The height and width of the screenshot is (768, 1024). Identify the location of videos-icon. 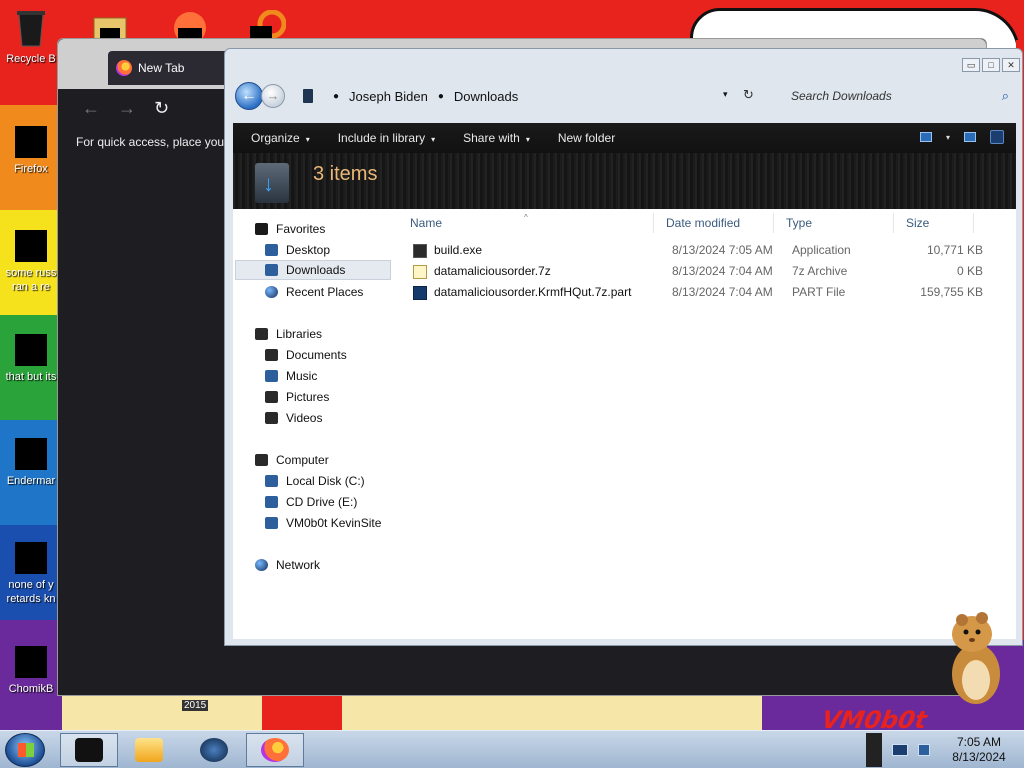
(271, 418).